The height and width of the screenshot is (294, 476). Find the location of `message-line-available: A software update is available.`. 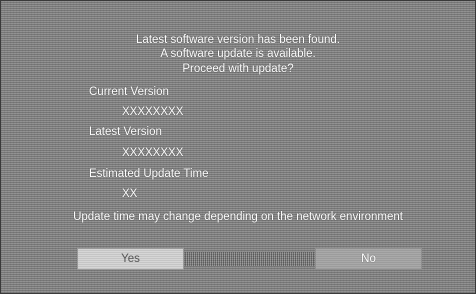

message-line-available: A software update is available. is located at coordinates (238, 54).